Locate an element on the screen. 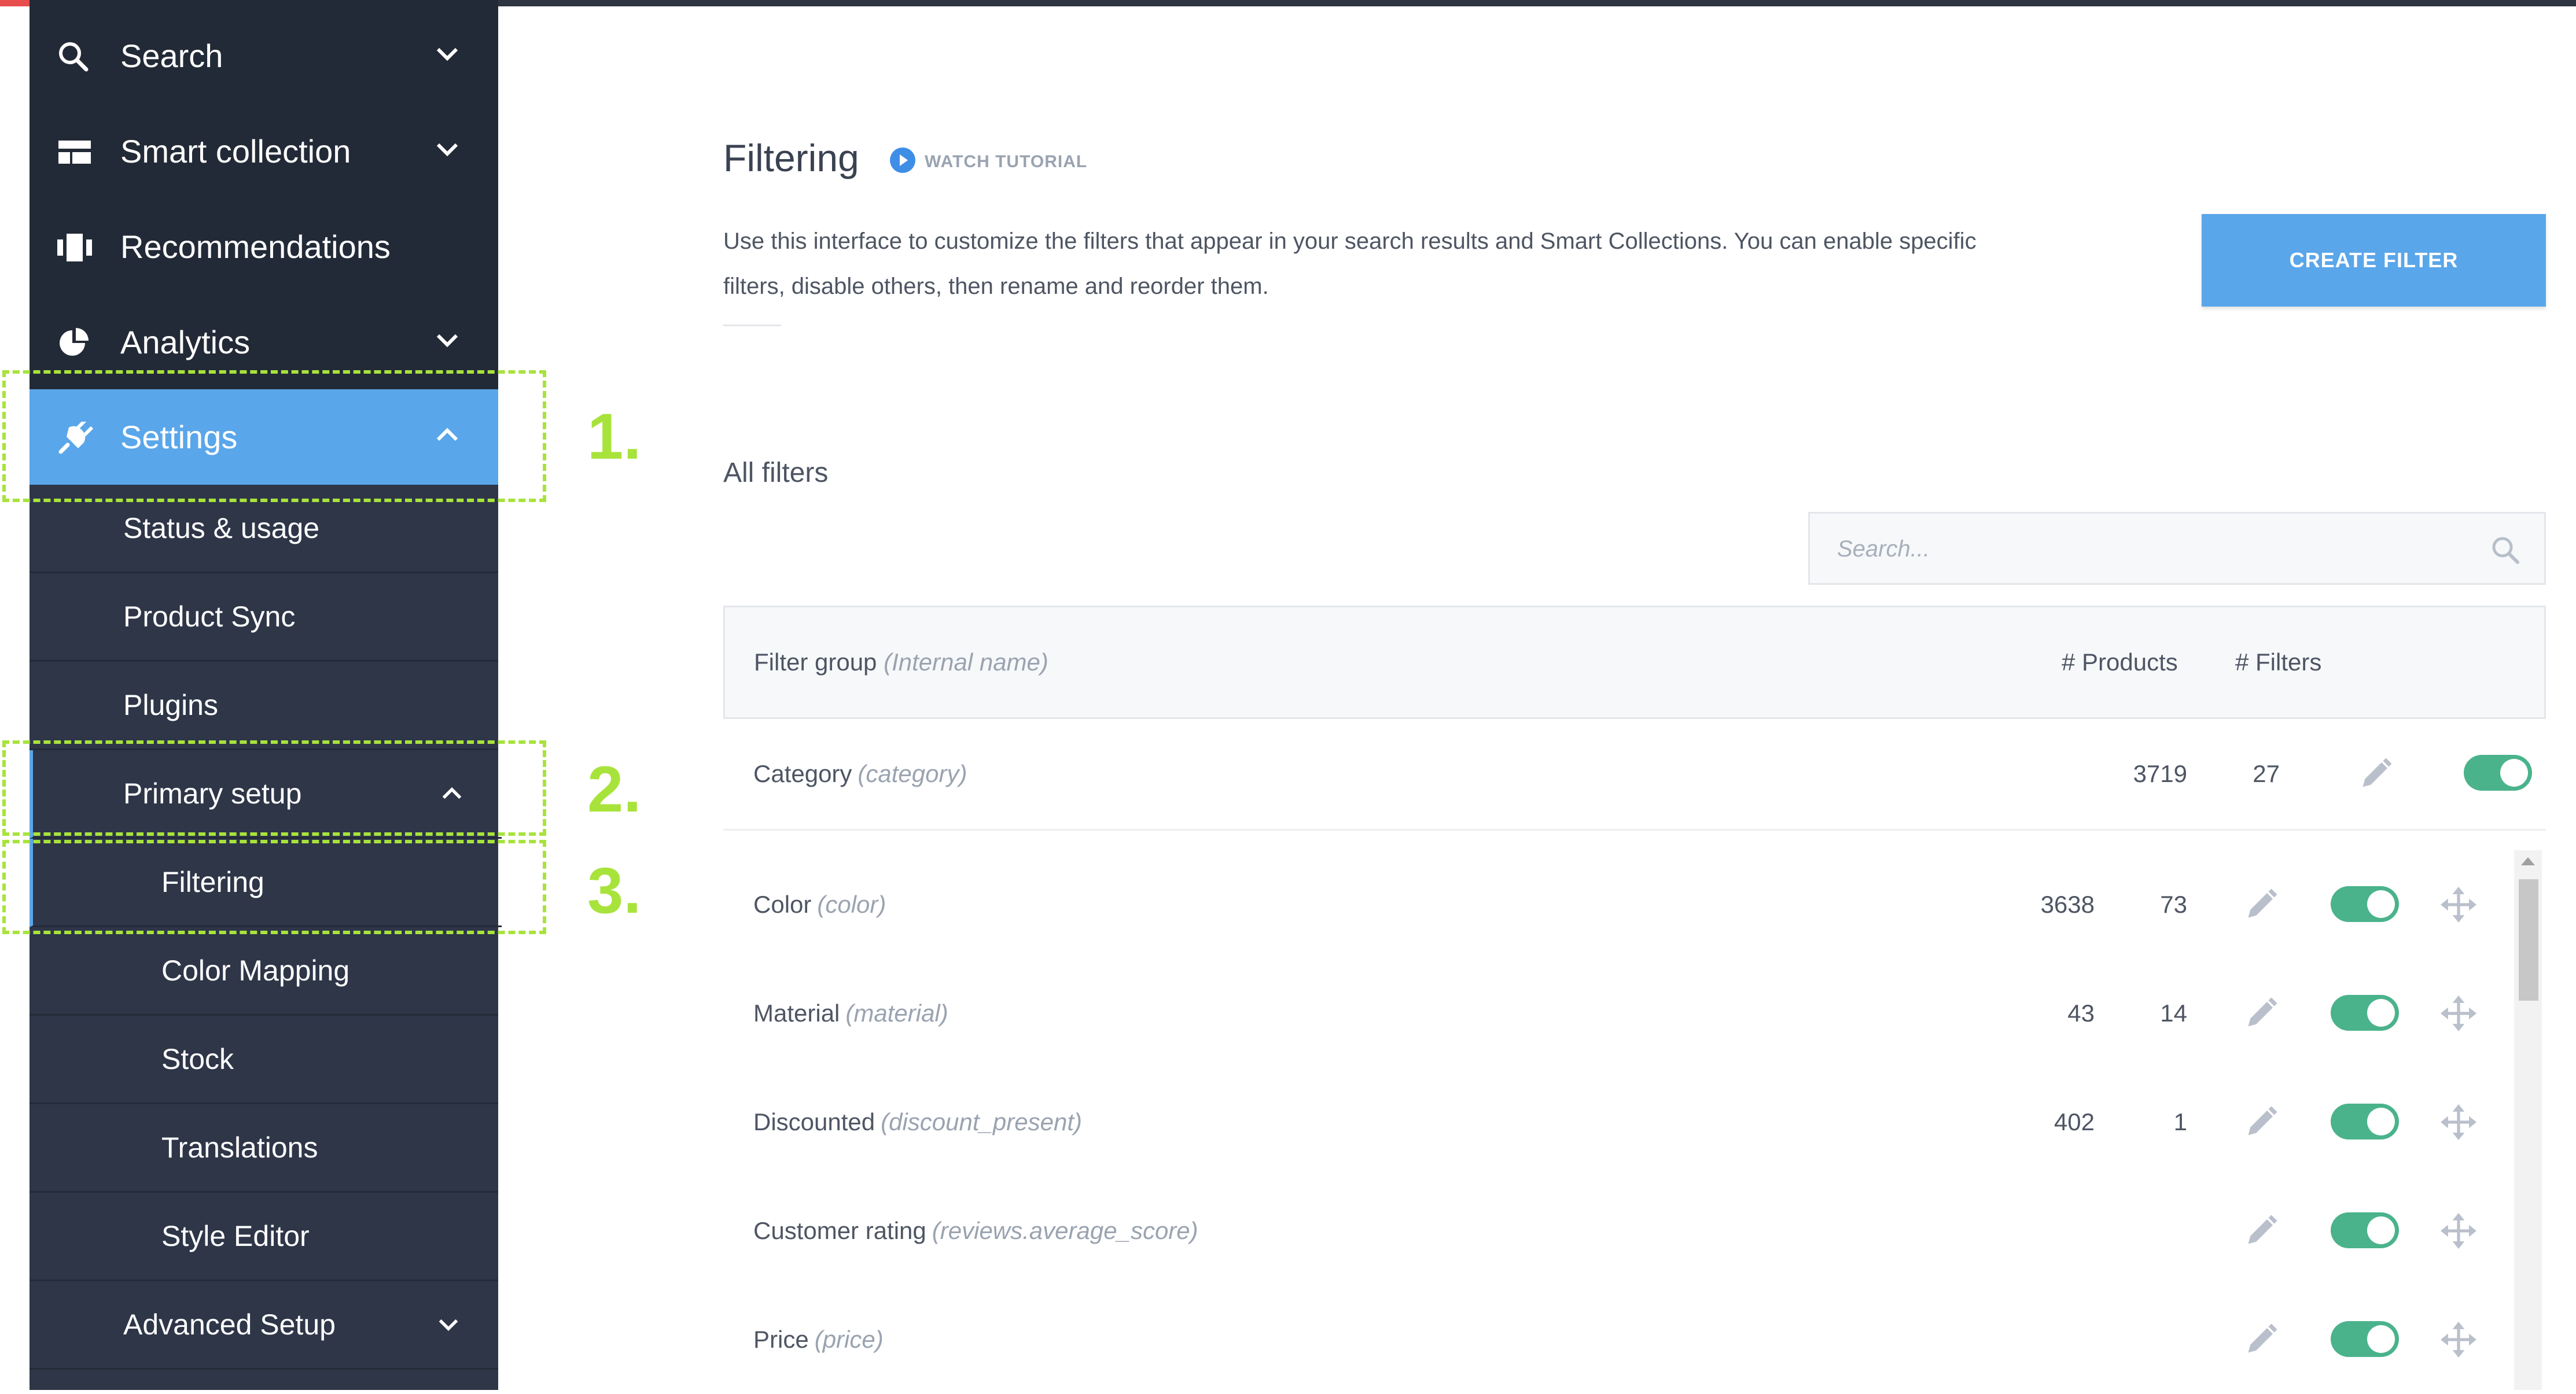 The height and width of the screenshot is (1394, 2576). sidebar-item-label: Color Mapping is located at coordinates (255, 970).